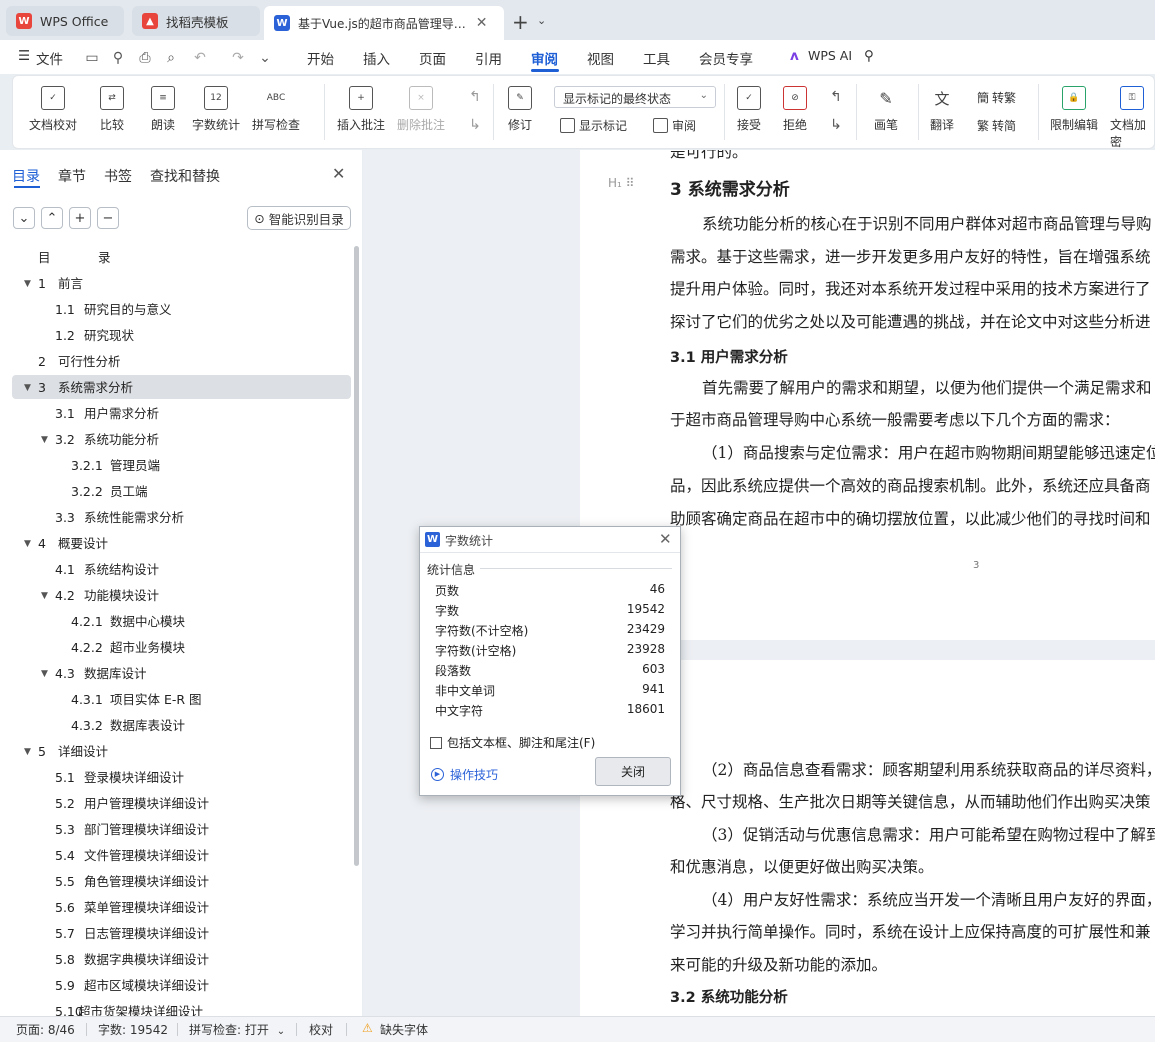  Describe the element at coordinates (512, 742) in the screenshot. I see `include-textbox-checkbox: 包括文本框、脚注和尾注(F)` at that location.